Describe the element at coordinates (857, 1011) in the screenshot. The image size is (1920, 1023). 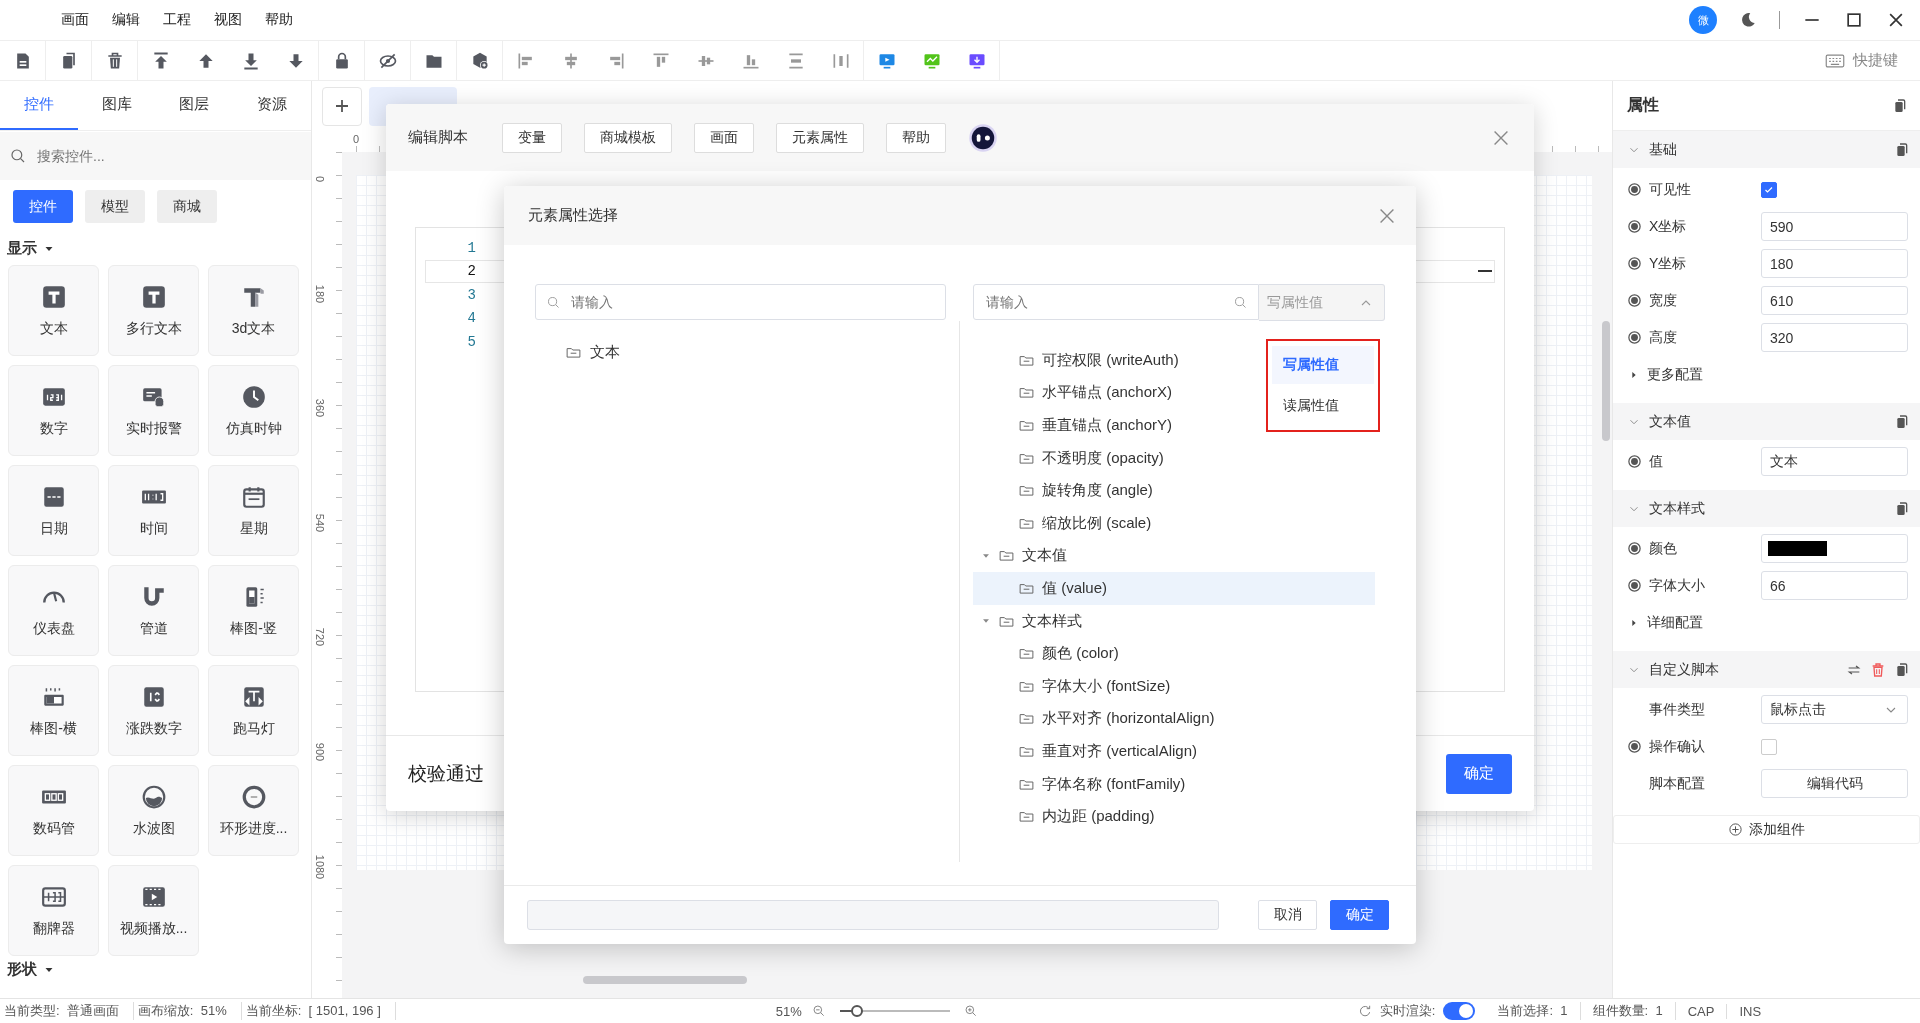
I see `slider-thumb` at that location.